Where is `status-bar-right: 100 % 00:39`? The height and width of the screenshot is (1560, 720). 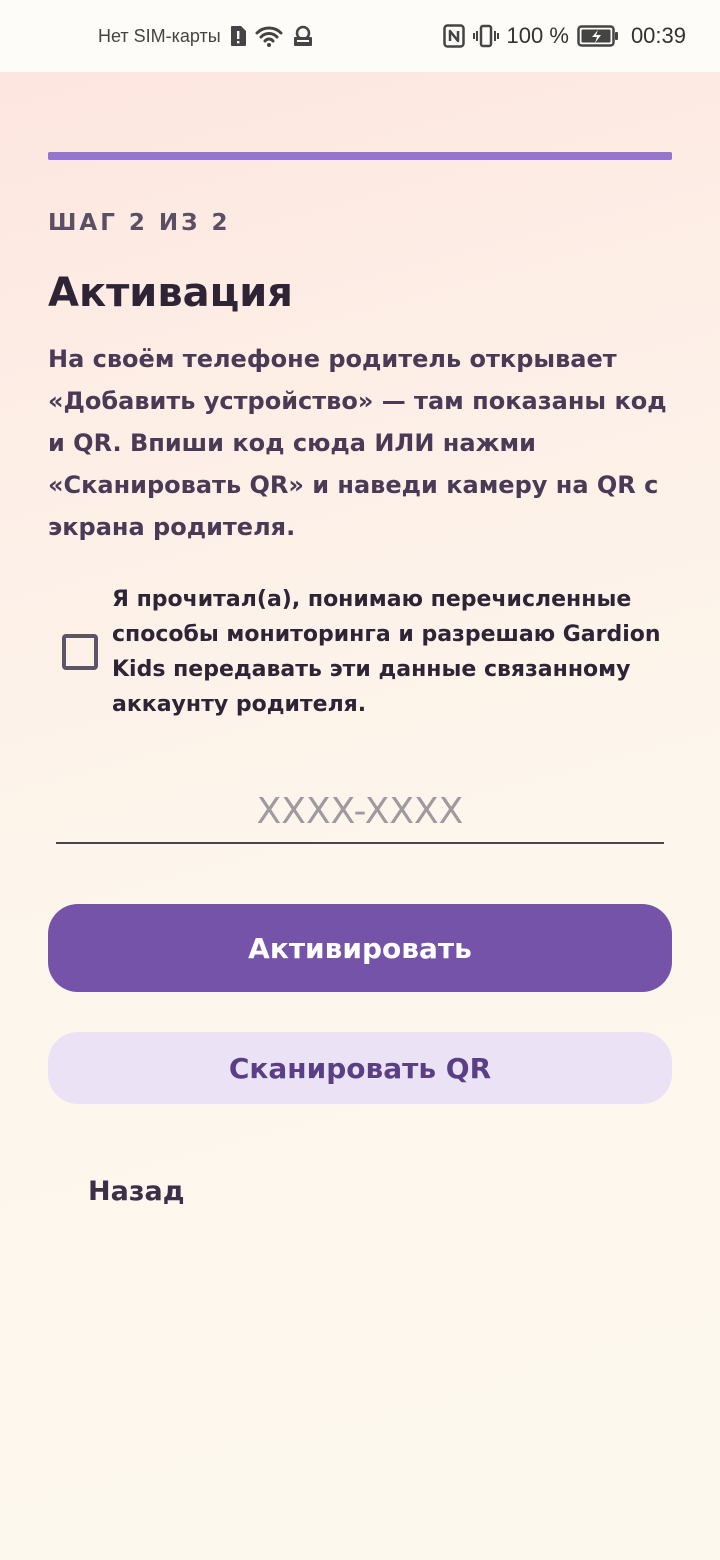
status-bar-right: 100 % 00:39 is located at coordinates (564, 36).